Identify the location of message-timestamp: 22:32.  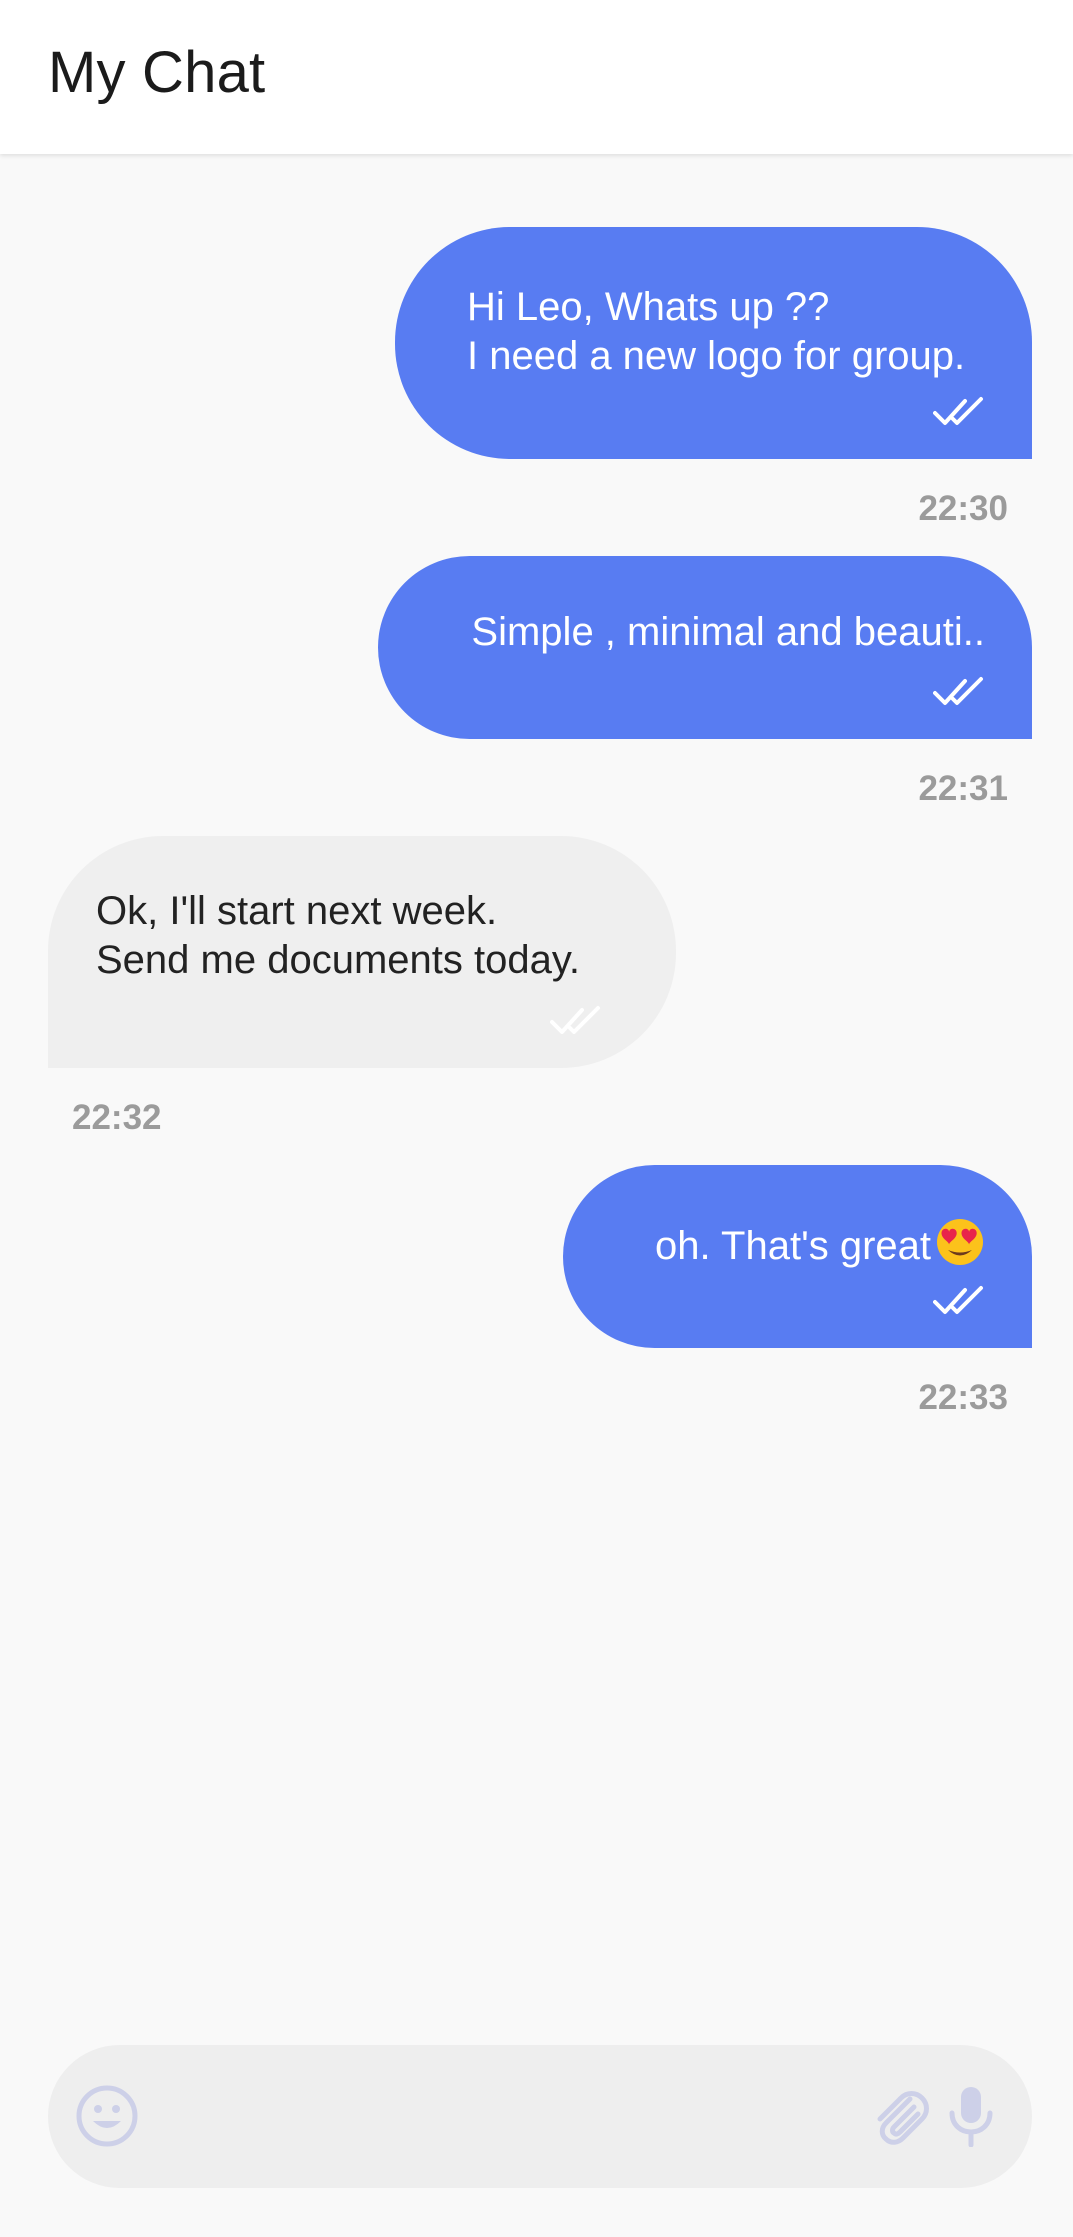
(117, 1117).